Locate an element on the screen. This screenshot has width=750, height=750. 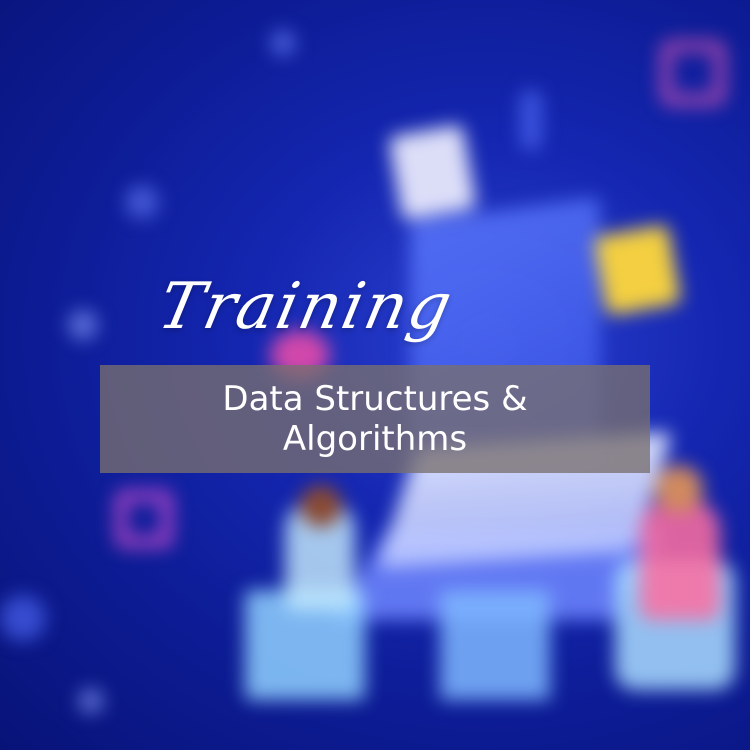
subtitle-banner: Data Structures & Algorithms is located at coordinates (375, 419).